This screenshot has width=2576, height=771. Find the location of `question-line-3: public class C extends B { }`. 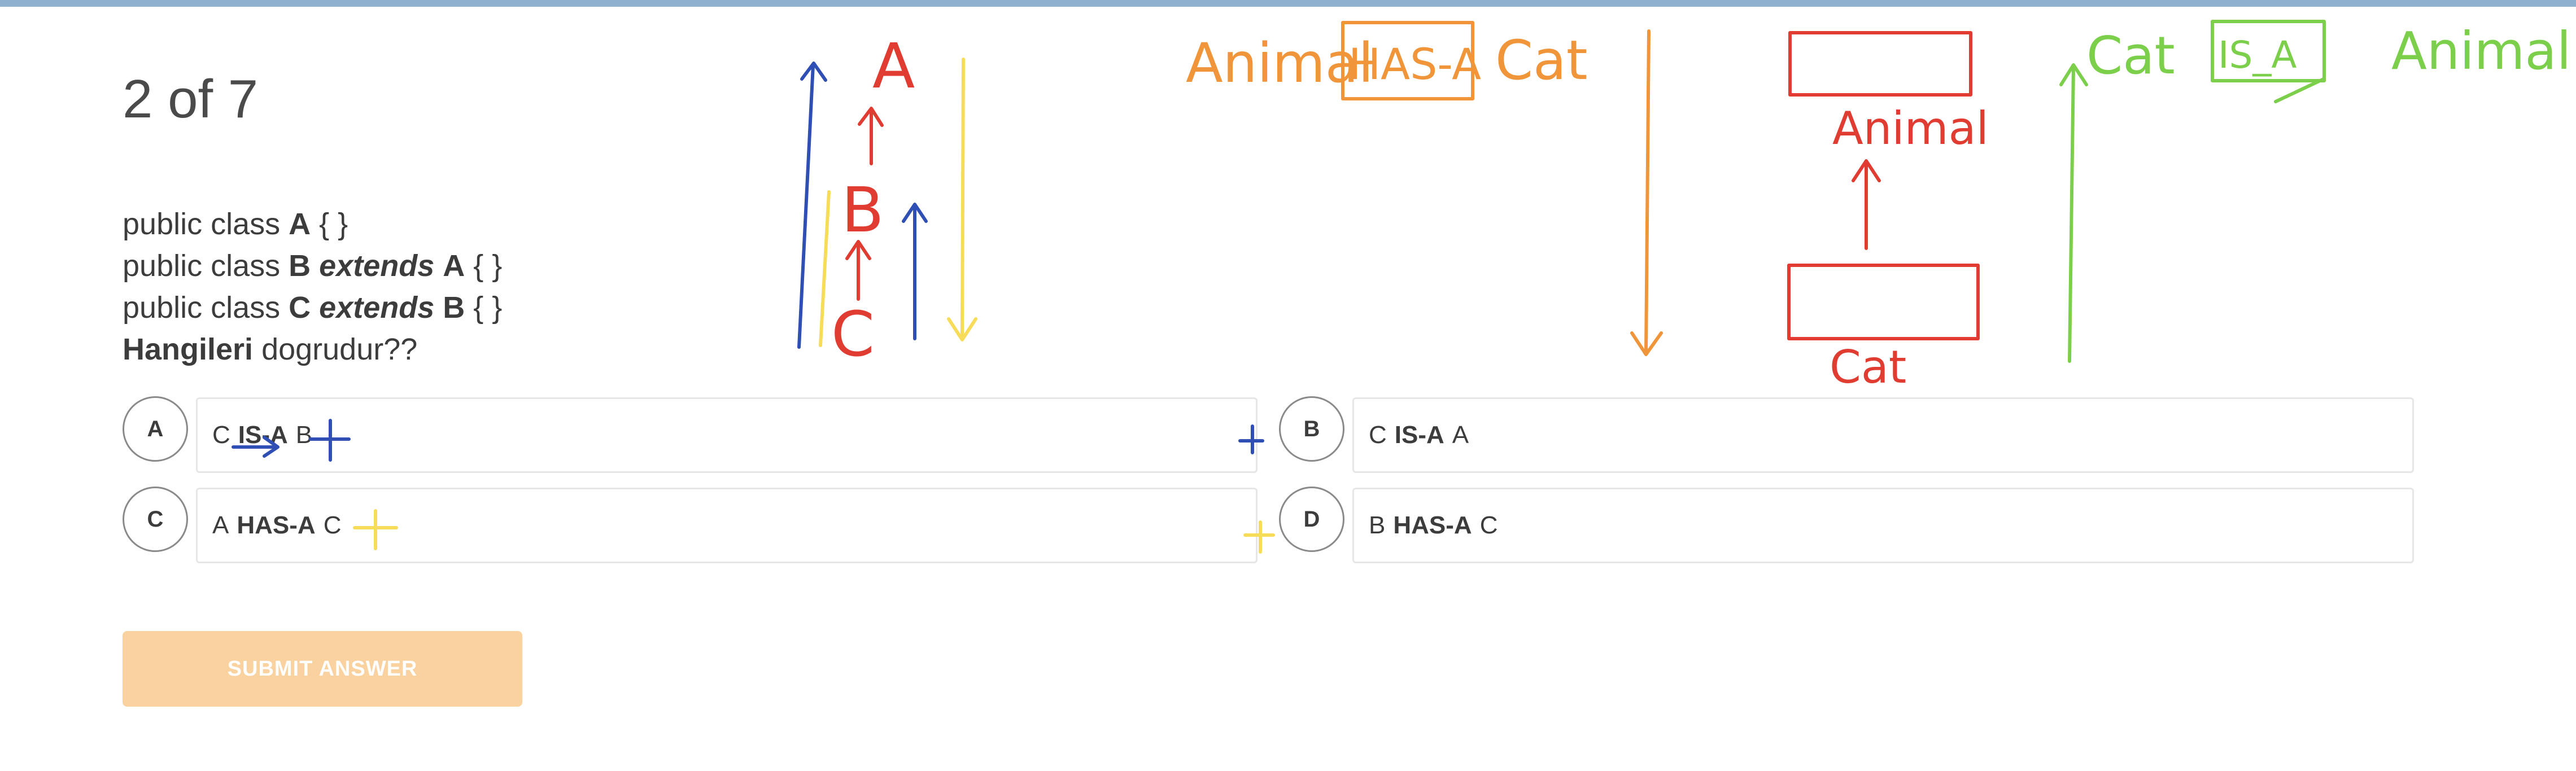

question-line-3: public class C extends B { } is located at coordinates (312, 307).